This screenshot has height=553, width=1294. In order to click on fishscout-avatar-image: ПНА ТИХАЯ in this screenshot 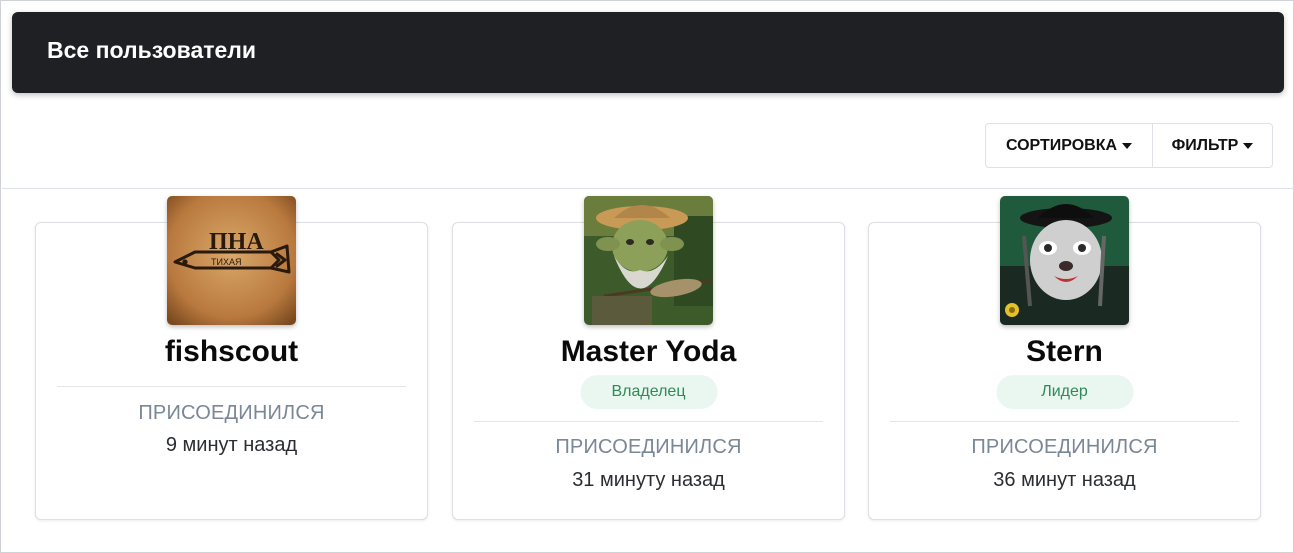, I will do `click(231, 260)`.